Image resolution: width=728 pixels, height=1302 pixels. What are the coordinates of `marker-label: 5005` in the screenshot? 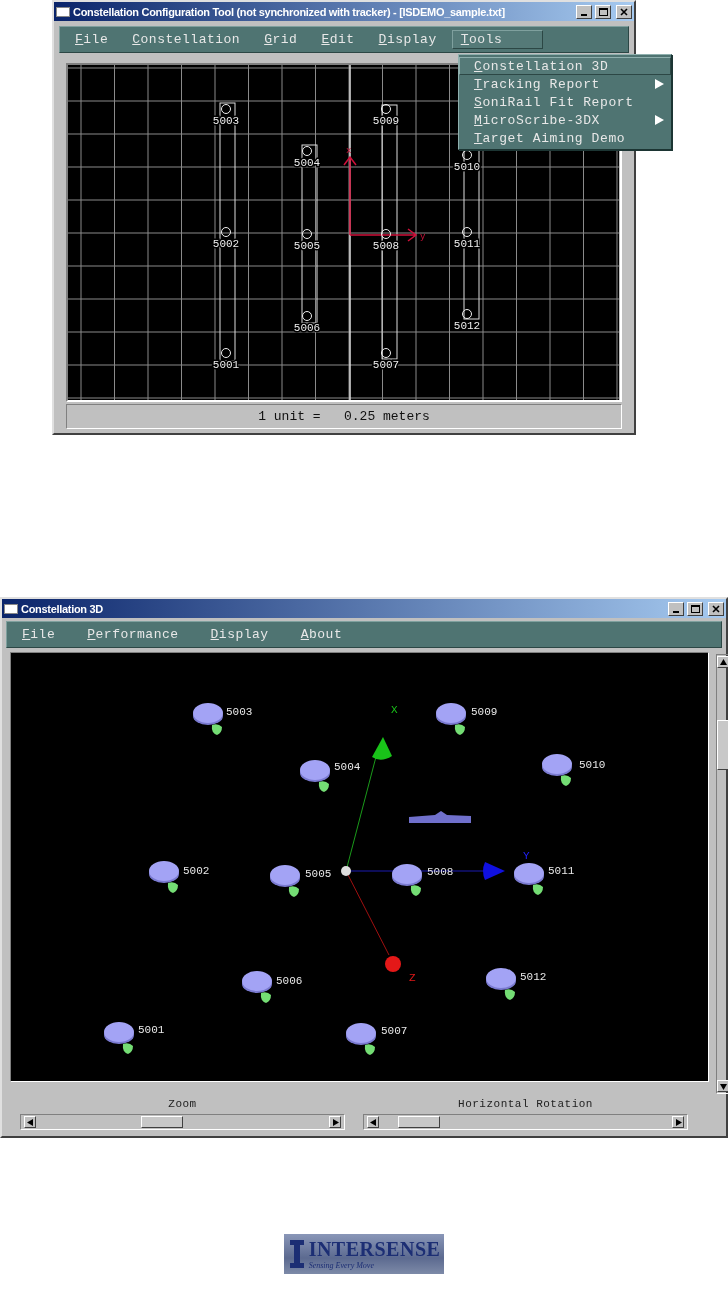 It's located at (318, 874).